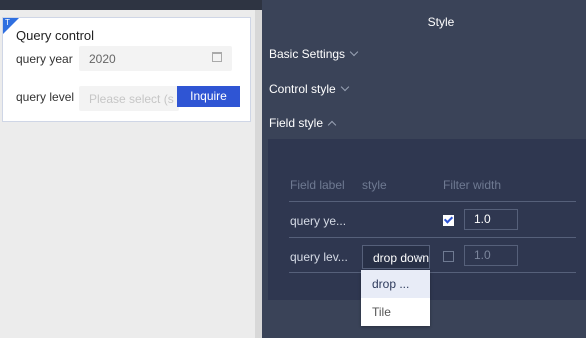  I want to click on widget-title: Query control, so click(55, 35).